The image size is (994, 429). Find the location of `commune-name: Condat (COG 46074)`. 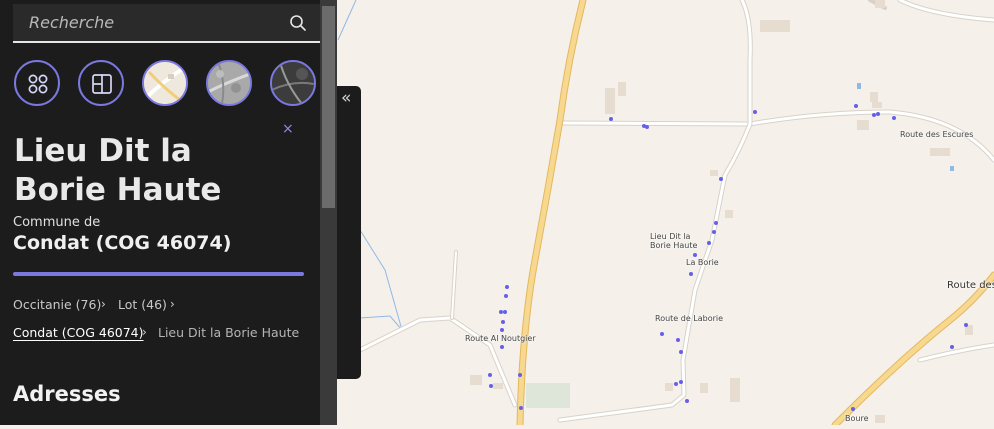

commune-name: Condat (COG 46074) is located at coordinates (122, 243).